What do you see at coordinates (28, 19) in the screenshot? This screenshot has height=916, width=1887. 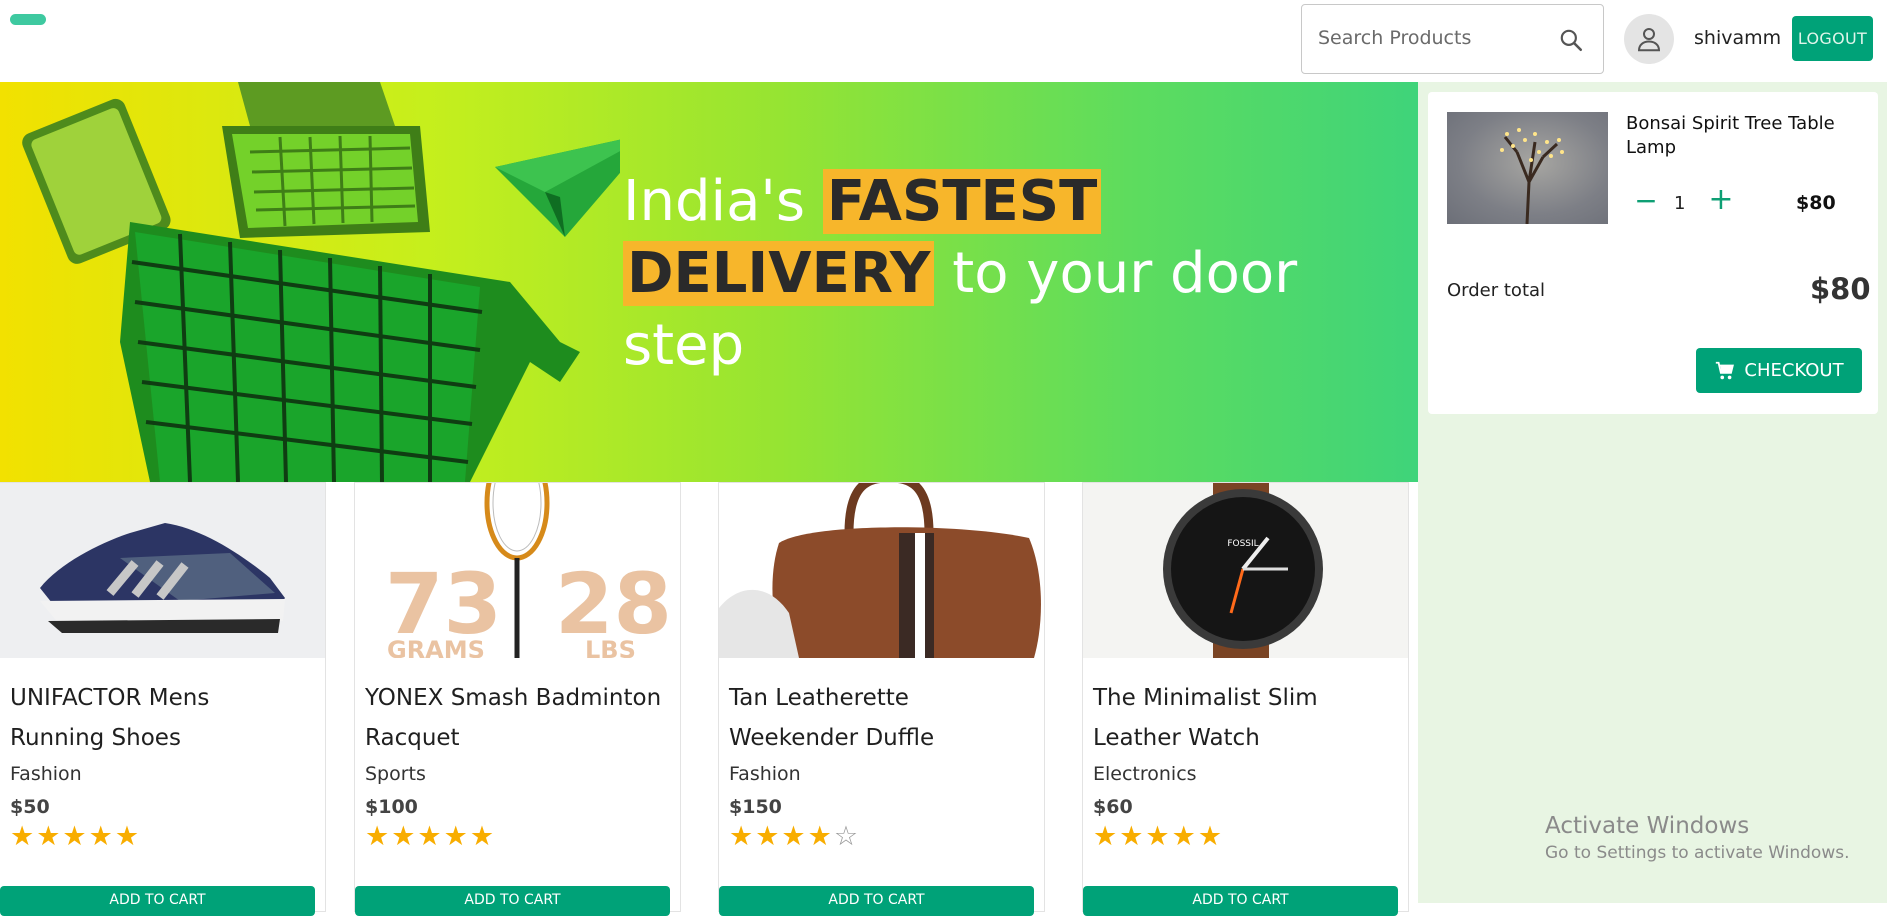 I see `logo` at bounding box center [28, 19].